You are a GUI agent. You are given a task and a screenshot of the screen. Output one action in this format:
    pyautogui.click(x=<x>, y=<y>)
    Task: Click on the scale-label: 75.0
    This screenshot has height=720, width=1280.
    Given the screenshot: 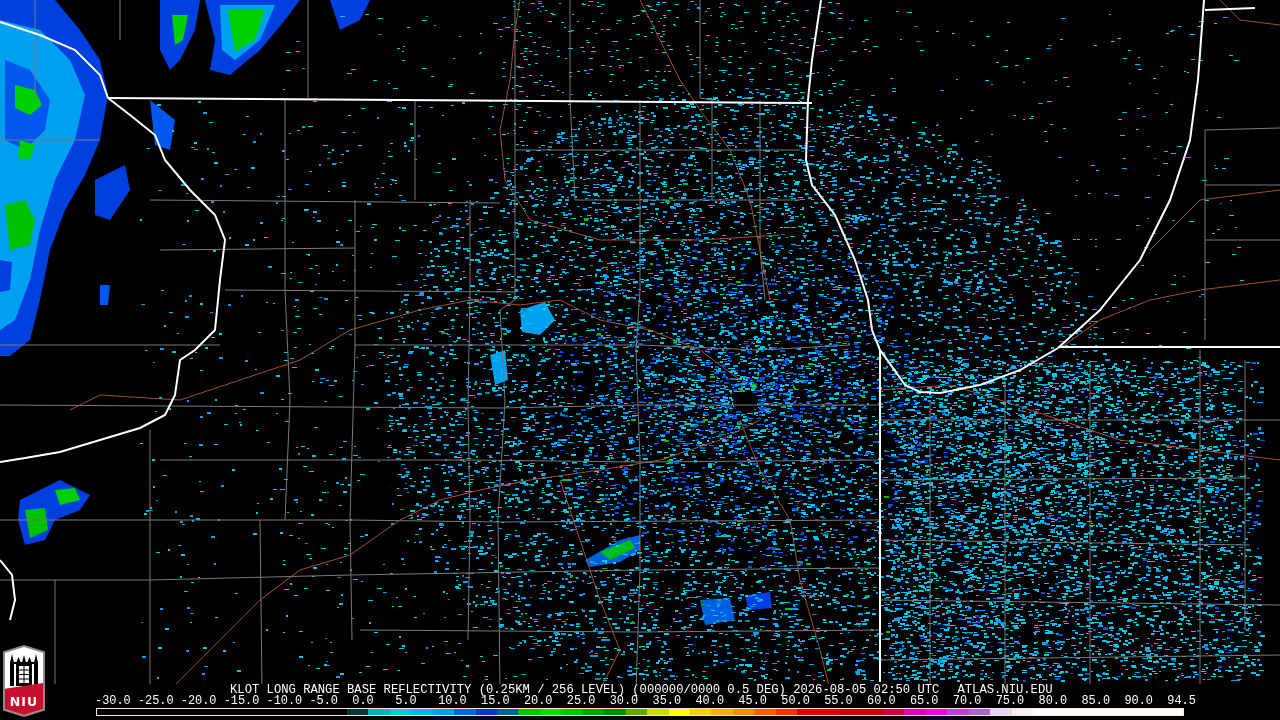 What is the action you would take?
    pyautogui.click(x=1010, y=701)
    